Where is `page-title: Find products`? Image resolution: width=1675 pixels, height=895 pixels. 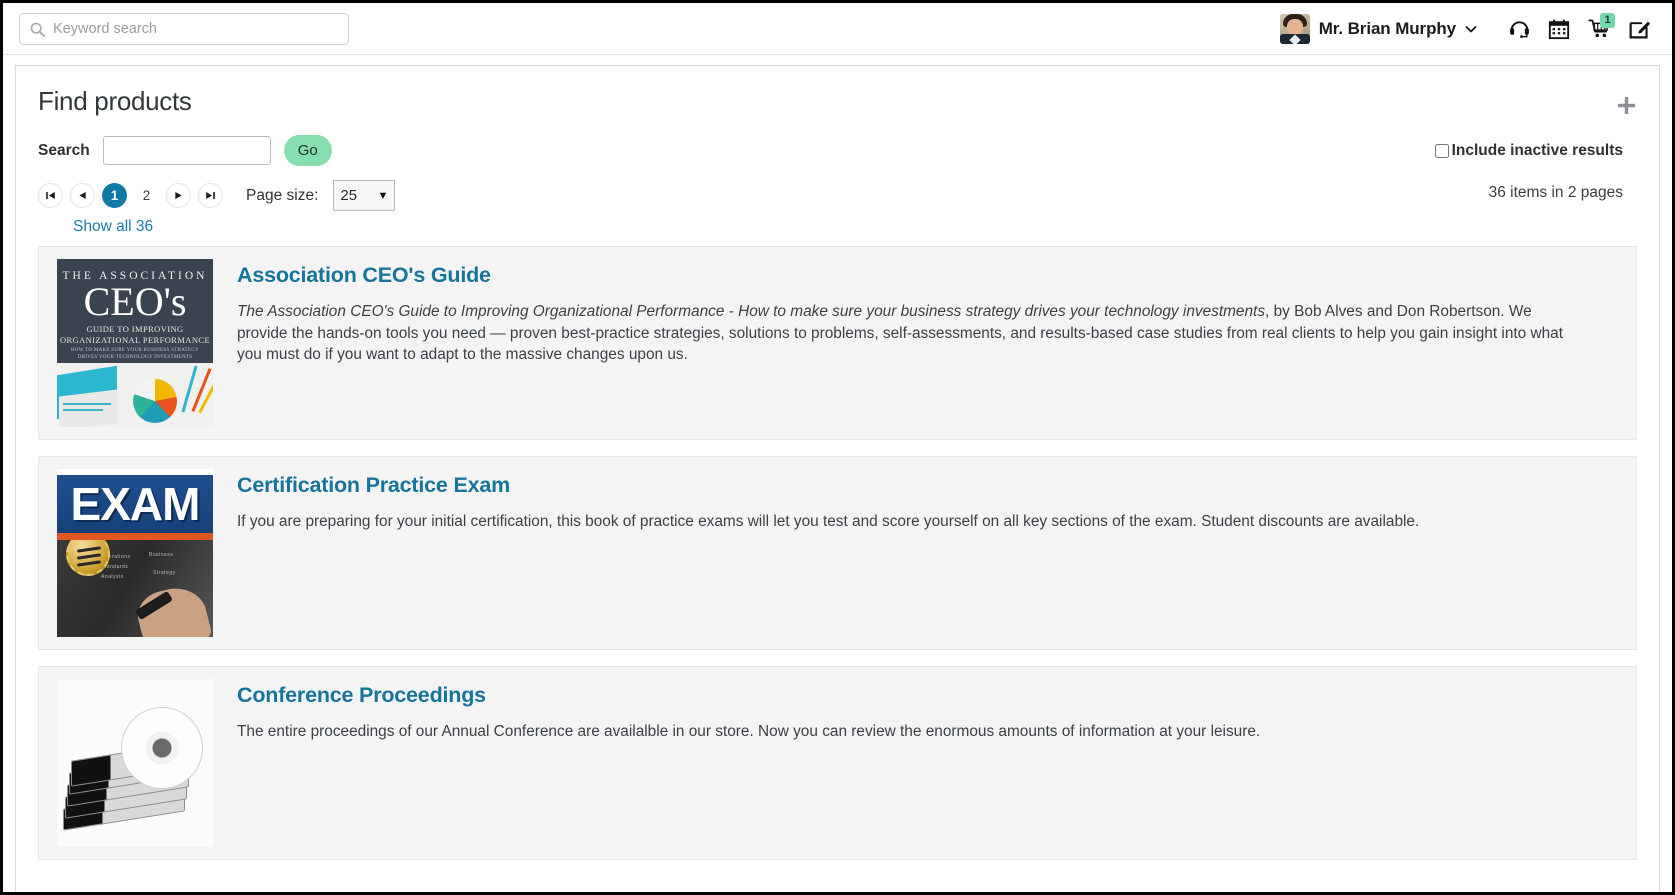
page-title: Find products is located at coordinates (115, 101).